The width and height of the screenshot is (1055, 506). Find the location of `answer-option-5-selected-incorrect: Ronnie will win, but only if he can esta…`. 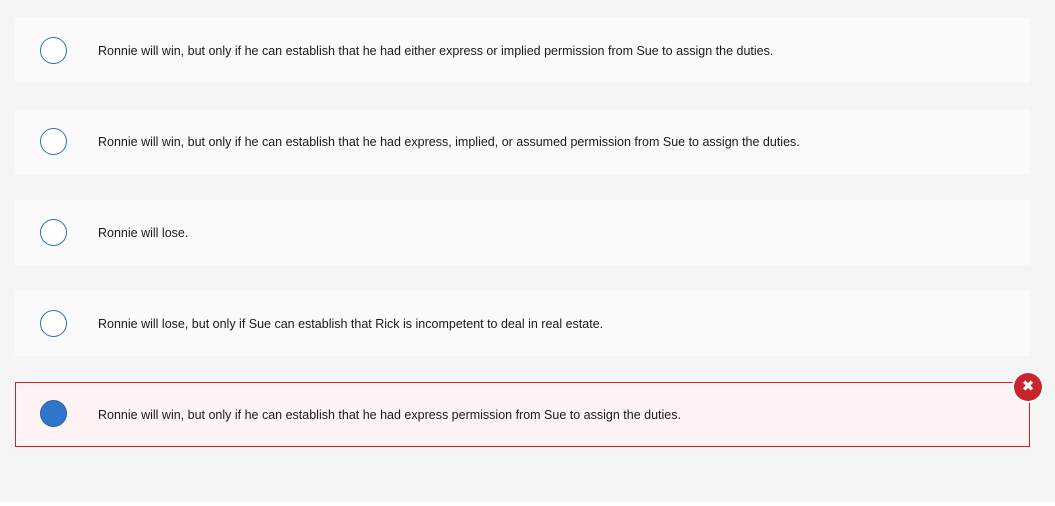

answer-option-5-selected-incorrect: Ronnie will win, but only if he can esta… is located at coordinates (522, 414).